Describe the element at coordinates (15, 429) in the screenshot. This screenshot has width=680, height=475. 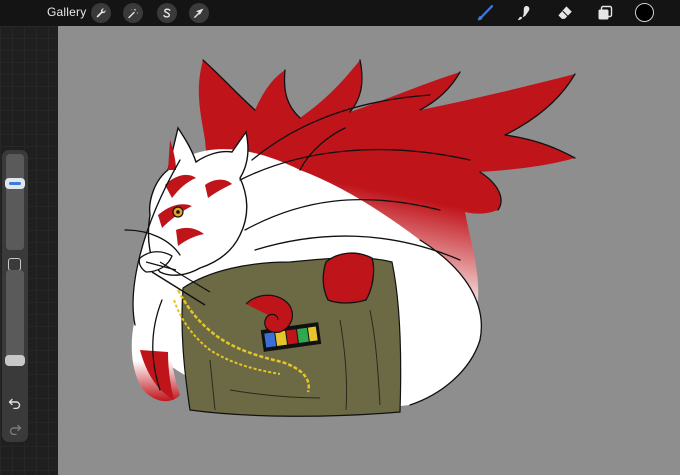
I see `redo-icon` at that location.